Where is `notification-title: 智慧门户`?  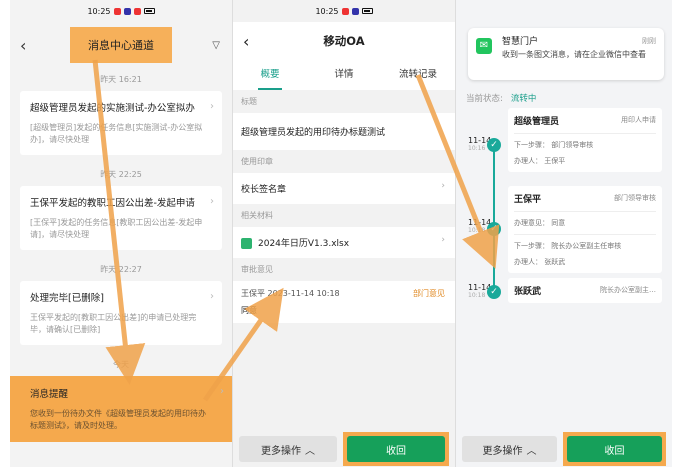
notification-title: 智慧门户 is located at coordinates (520, 42).